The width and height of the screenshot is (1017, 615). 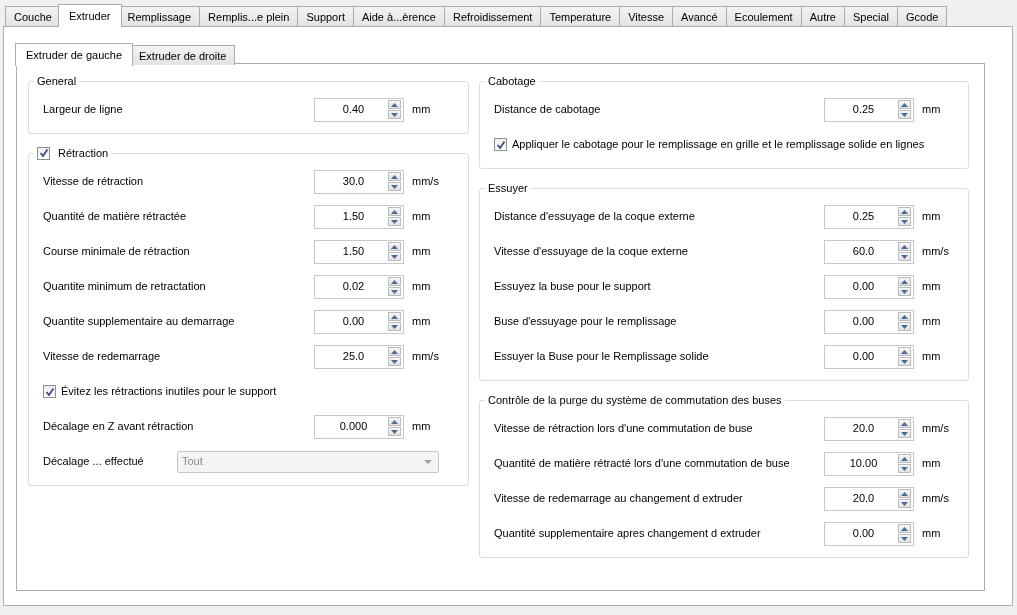 I want to click on number-field: 0.000, so click(x=359, y=426).